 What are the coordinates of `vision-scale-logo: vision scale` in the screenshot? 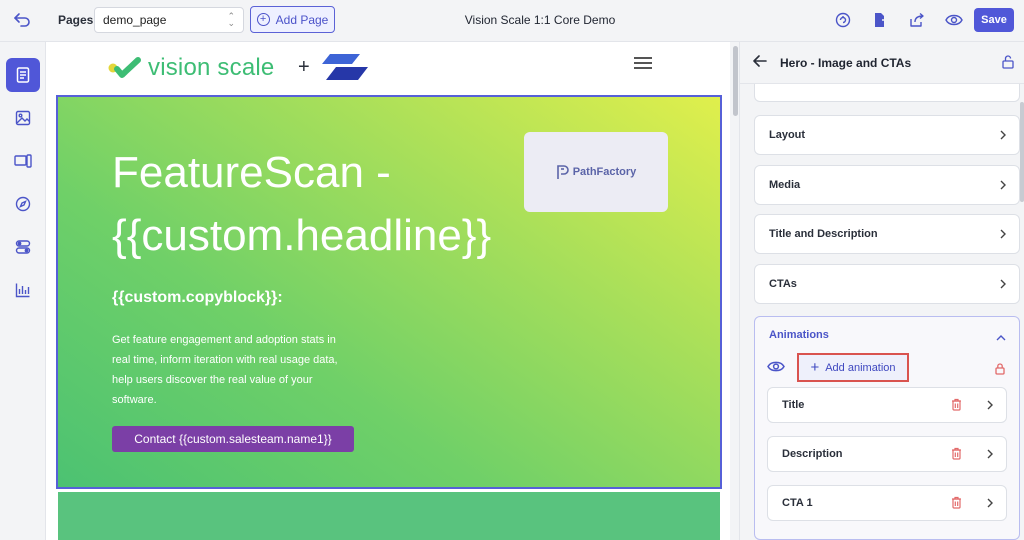 It's located at (191, 68).